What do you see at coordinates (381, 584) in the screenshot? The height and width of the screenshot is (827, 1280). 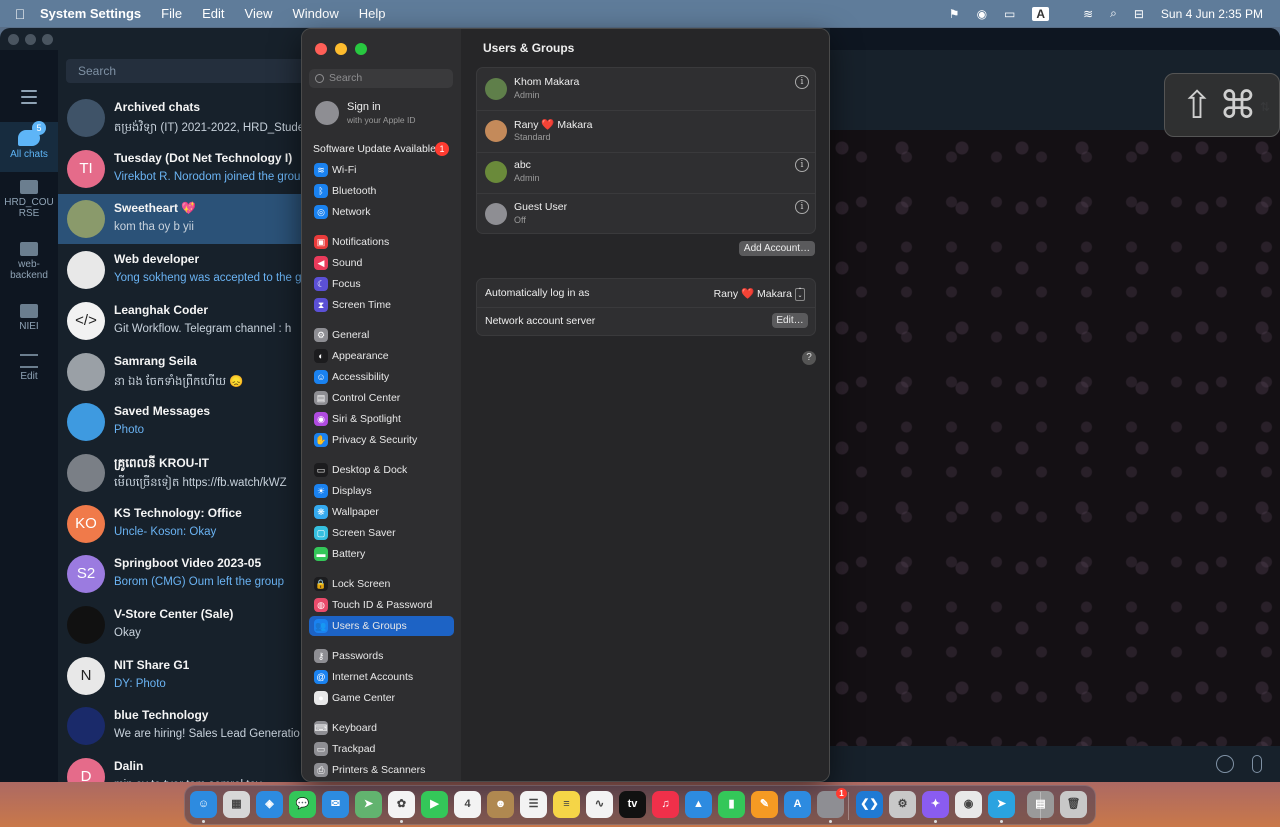 I see `sidebar-item-lock-screen: 🔒 Lock Screen` at bounding box center [381, 584].